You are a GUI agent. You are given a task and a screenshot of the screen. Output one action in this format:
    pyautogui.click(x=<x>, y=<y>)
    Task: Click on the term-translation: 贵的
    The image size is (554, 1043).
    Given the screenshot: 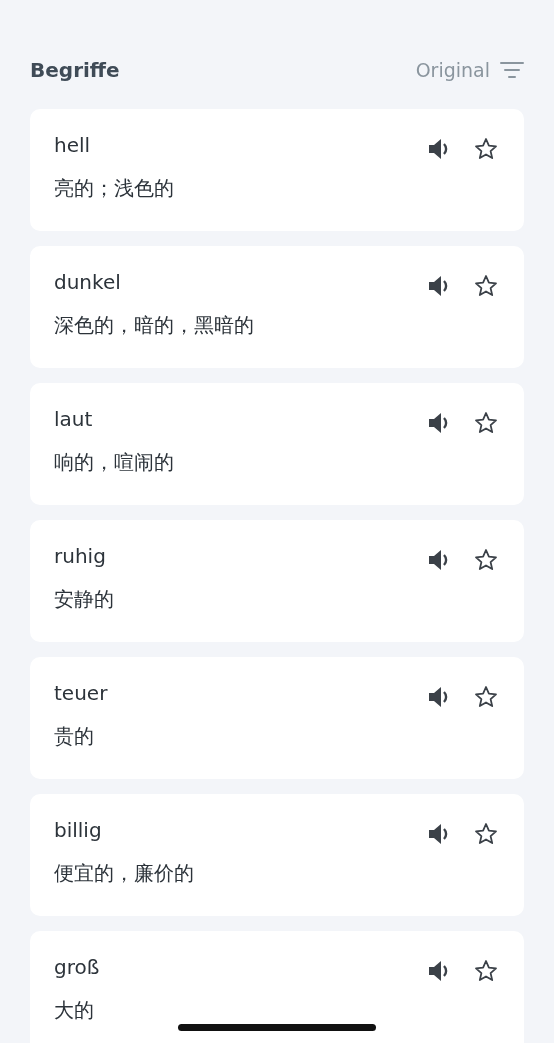 What is the action you would take?
    pyautogui.click(x=74, y=736)
    